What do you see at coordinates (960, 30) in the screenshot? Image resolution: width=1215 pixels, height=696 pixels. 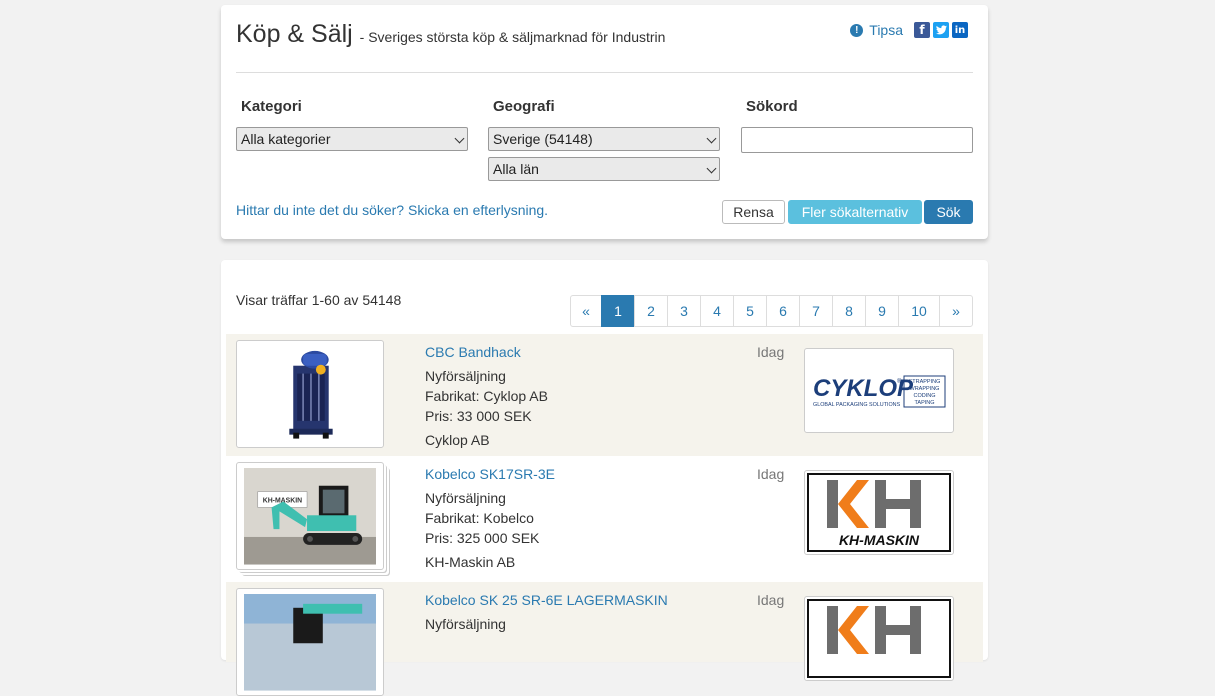 I see `linkedin-icon: in` at bounding box center [960, 30].